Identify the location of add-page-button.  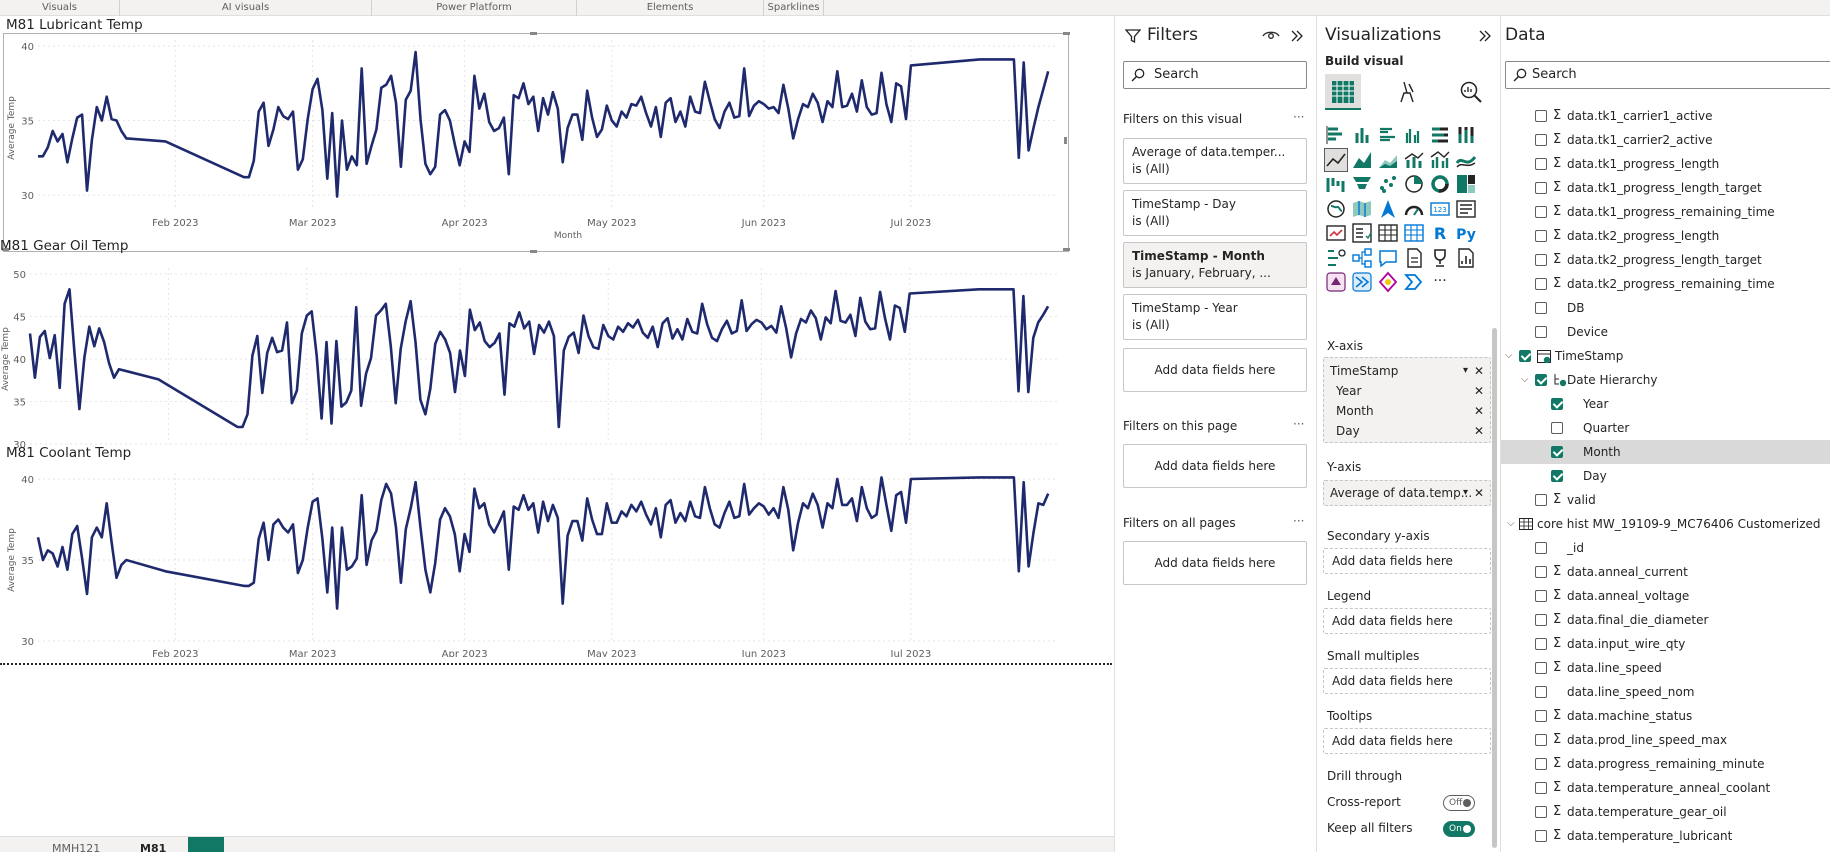
(206, 844).